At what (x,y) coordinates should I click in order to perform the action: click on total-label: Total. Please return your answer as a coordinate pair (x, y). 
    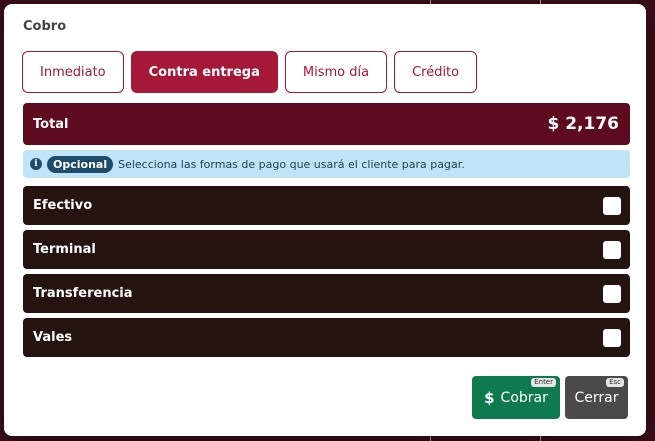
    Looking at the image, I should click on (51, 124).